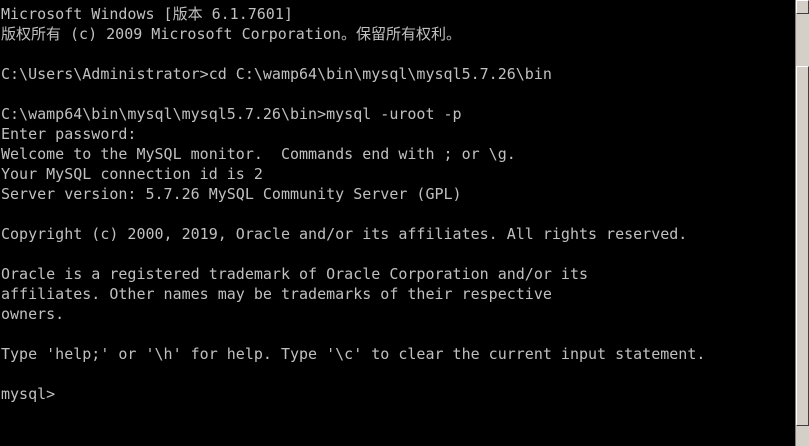  What do you see at coordinates (28, 394) in the screenshot?
I see `mysql-prompt: mysql>` at bounding box center [28, 394].